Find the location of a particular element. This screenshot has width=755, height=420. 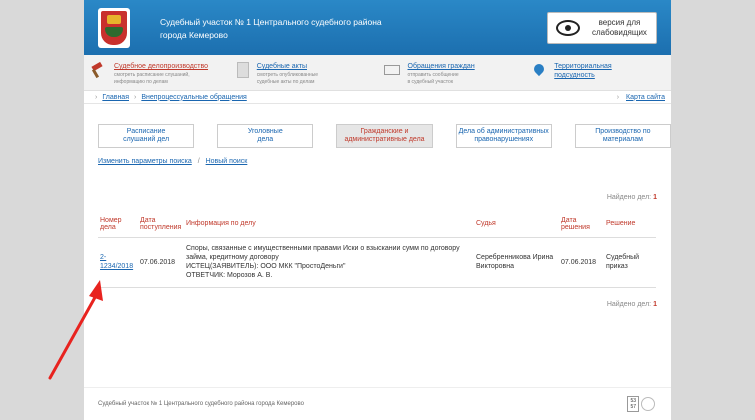

coat-of-arms-logo is located at coordinates (114, 28).